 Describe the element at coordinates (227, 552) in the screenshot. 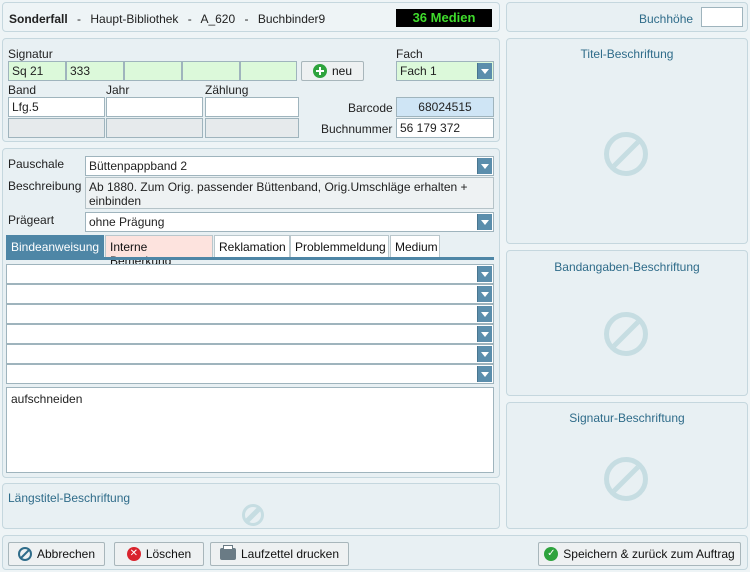

I see `printer-icon` at that location.